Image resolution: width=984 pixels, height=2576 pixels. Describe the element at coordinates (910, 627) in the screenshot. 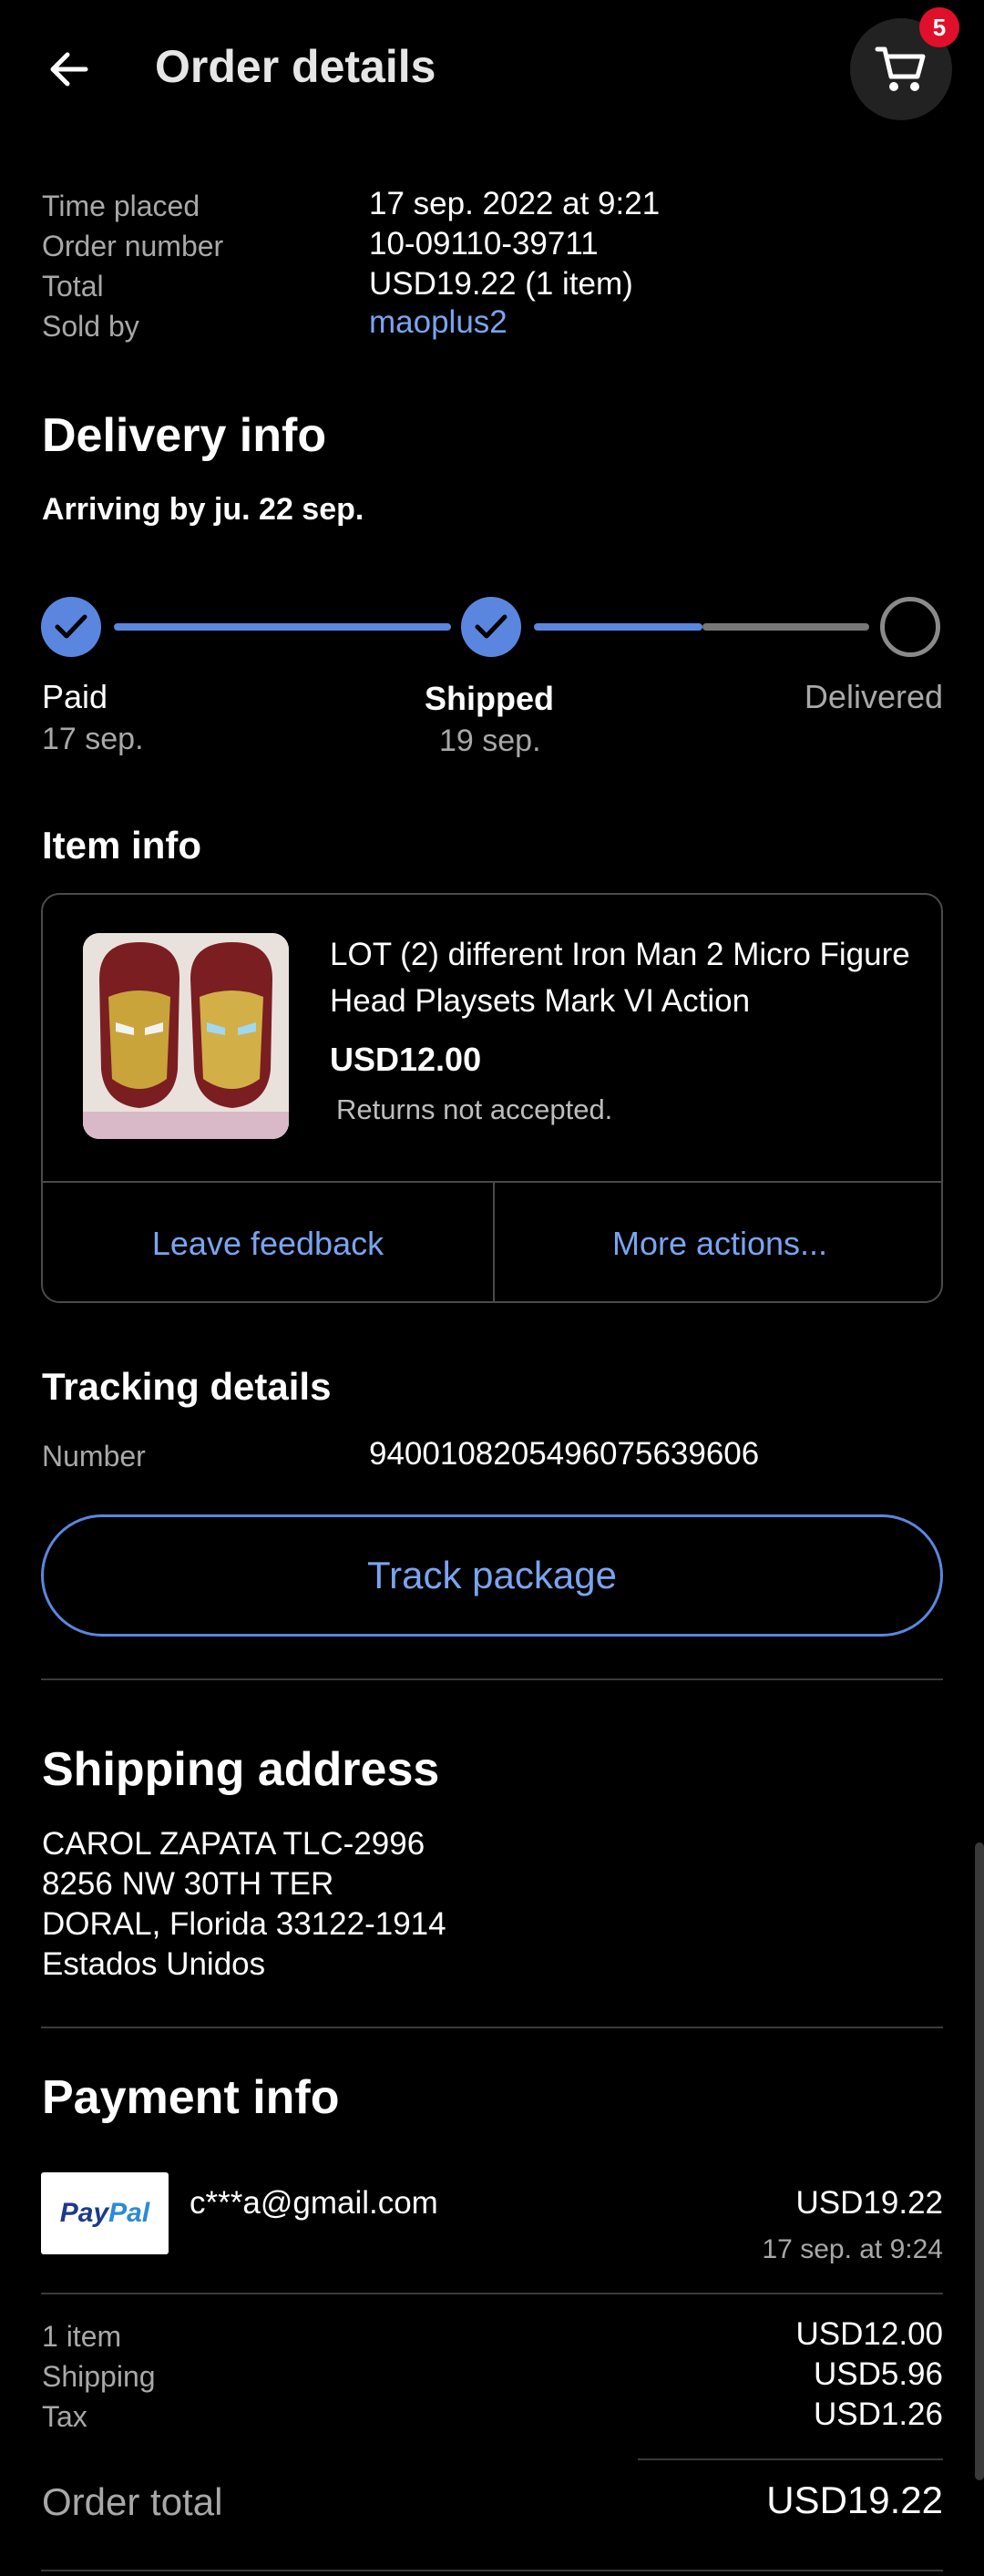

I see `step-delivered-circle-icon` at that location.